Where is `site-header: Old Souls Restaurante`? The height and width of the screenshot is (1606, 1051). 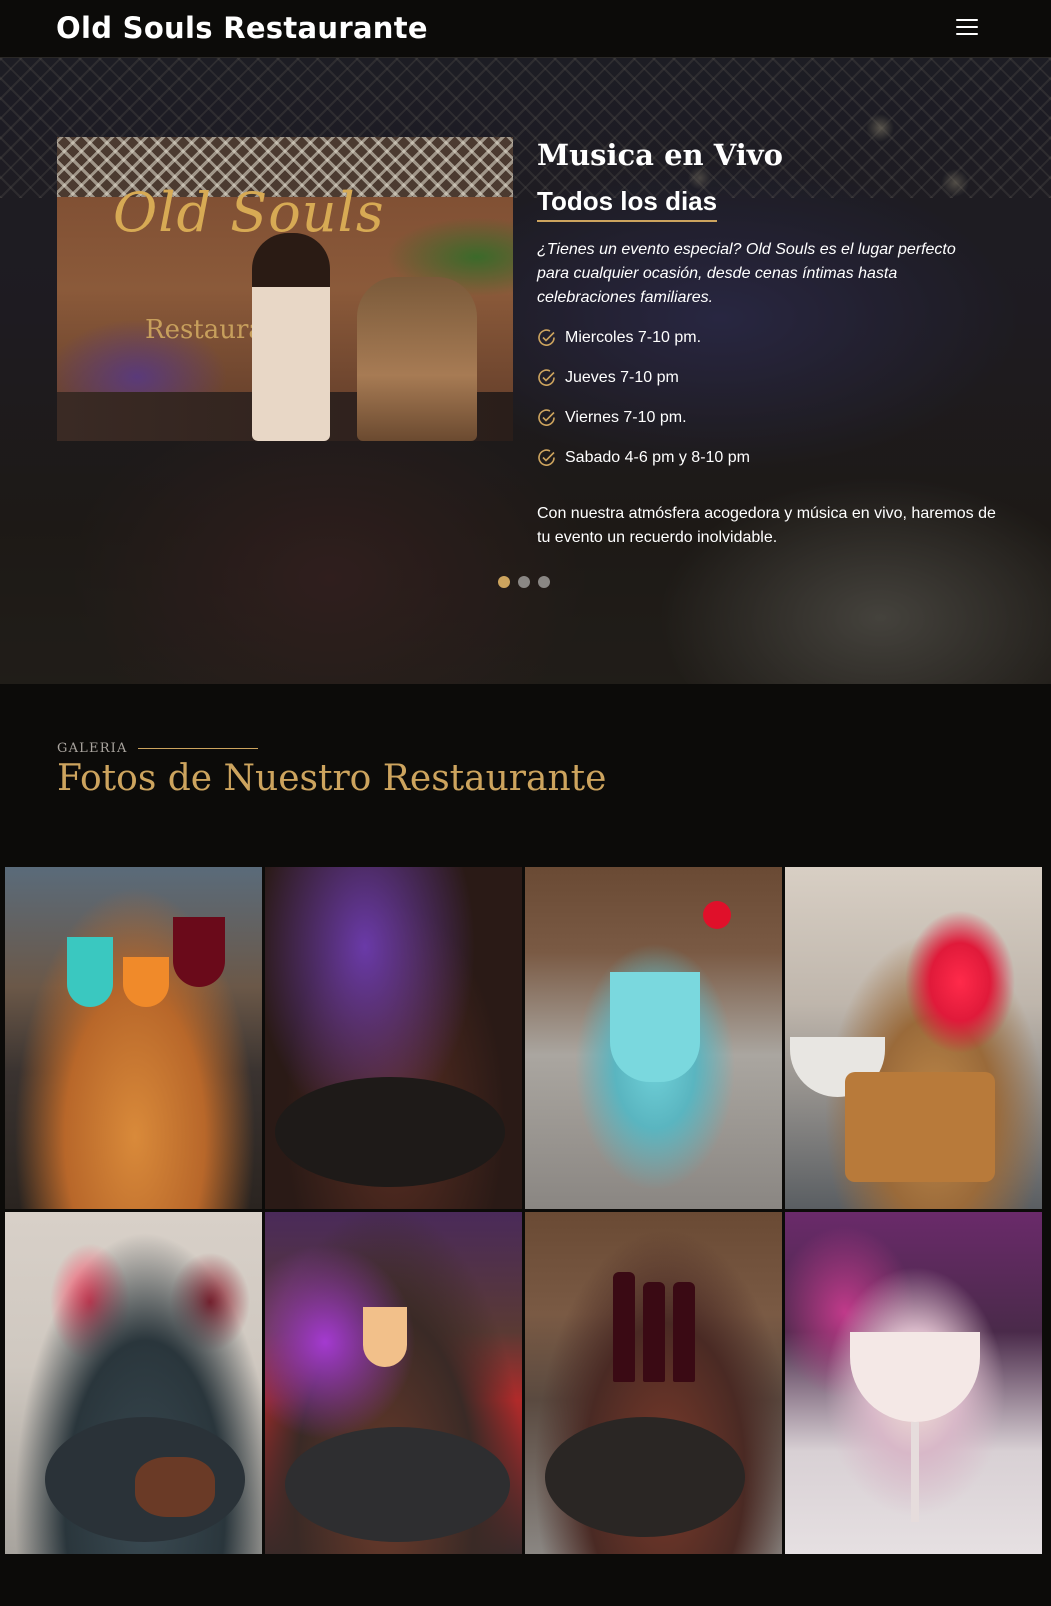
site-header: Old Souls Restaurante is located at coordinates (525, 29).